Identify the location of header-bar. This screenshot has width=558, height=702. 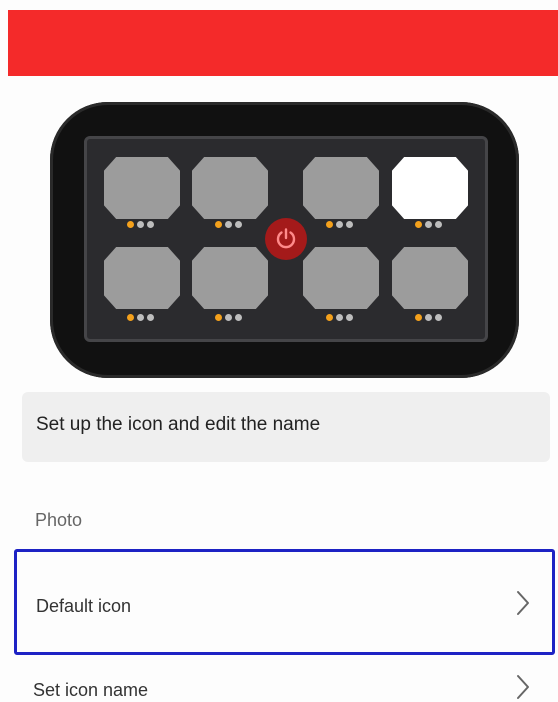
(283, 43).